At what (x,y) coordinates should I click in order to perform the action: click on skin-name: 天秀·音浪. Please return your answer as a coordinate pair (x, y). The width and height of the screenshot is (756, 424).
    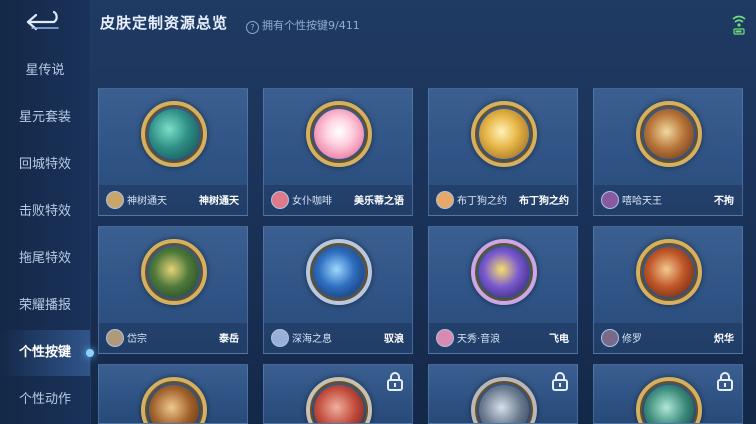
    Looking at the image, I should click on (479, 339).